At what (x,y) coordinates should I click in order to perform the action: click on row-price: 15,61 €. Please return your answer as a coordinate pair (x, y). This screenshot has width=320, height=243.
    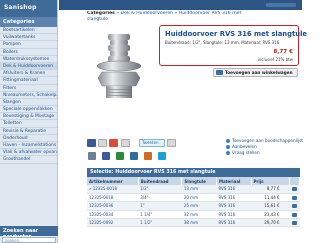
    Looking at the image, I should click on (270, 206).